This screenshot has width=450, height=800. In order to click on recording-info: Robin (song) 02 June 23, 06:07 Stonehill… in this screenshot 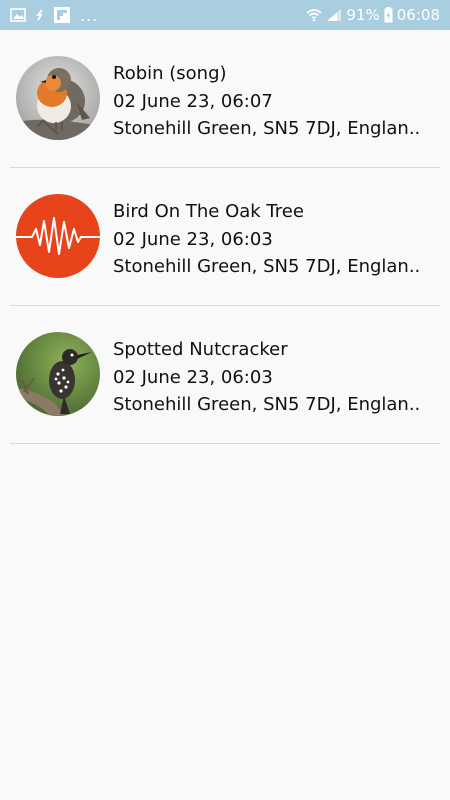, I will do `click(266, 101)`.